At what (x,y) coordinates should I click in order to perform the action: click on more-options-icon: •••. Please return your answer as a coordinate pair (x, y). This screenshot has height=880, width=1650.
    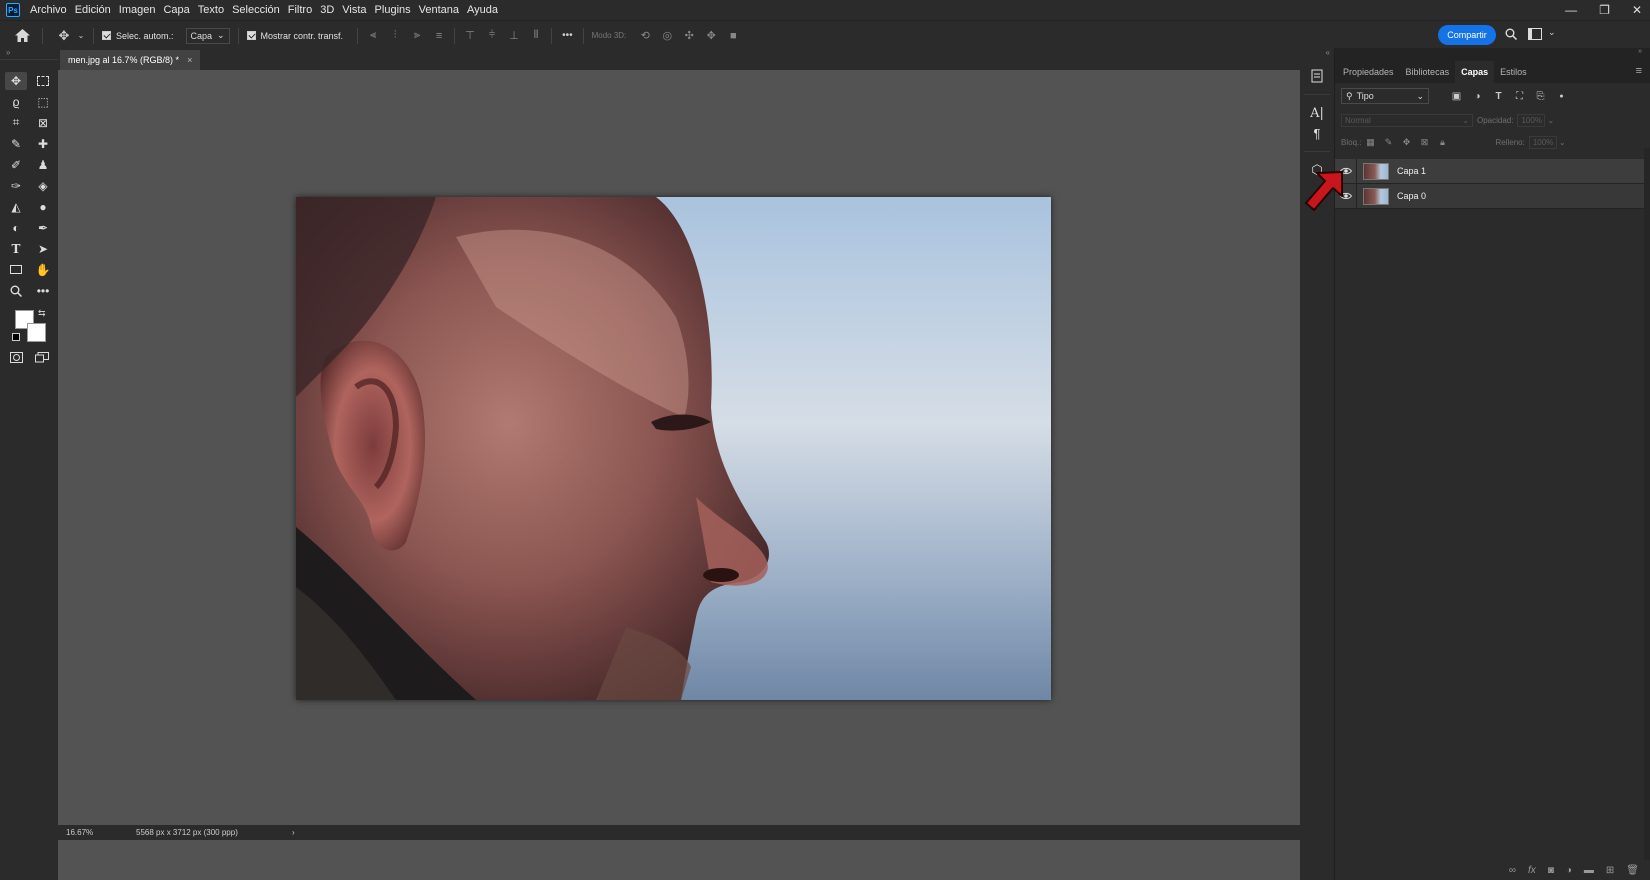
    Looking at the image, I should click on (567, 35).